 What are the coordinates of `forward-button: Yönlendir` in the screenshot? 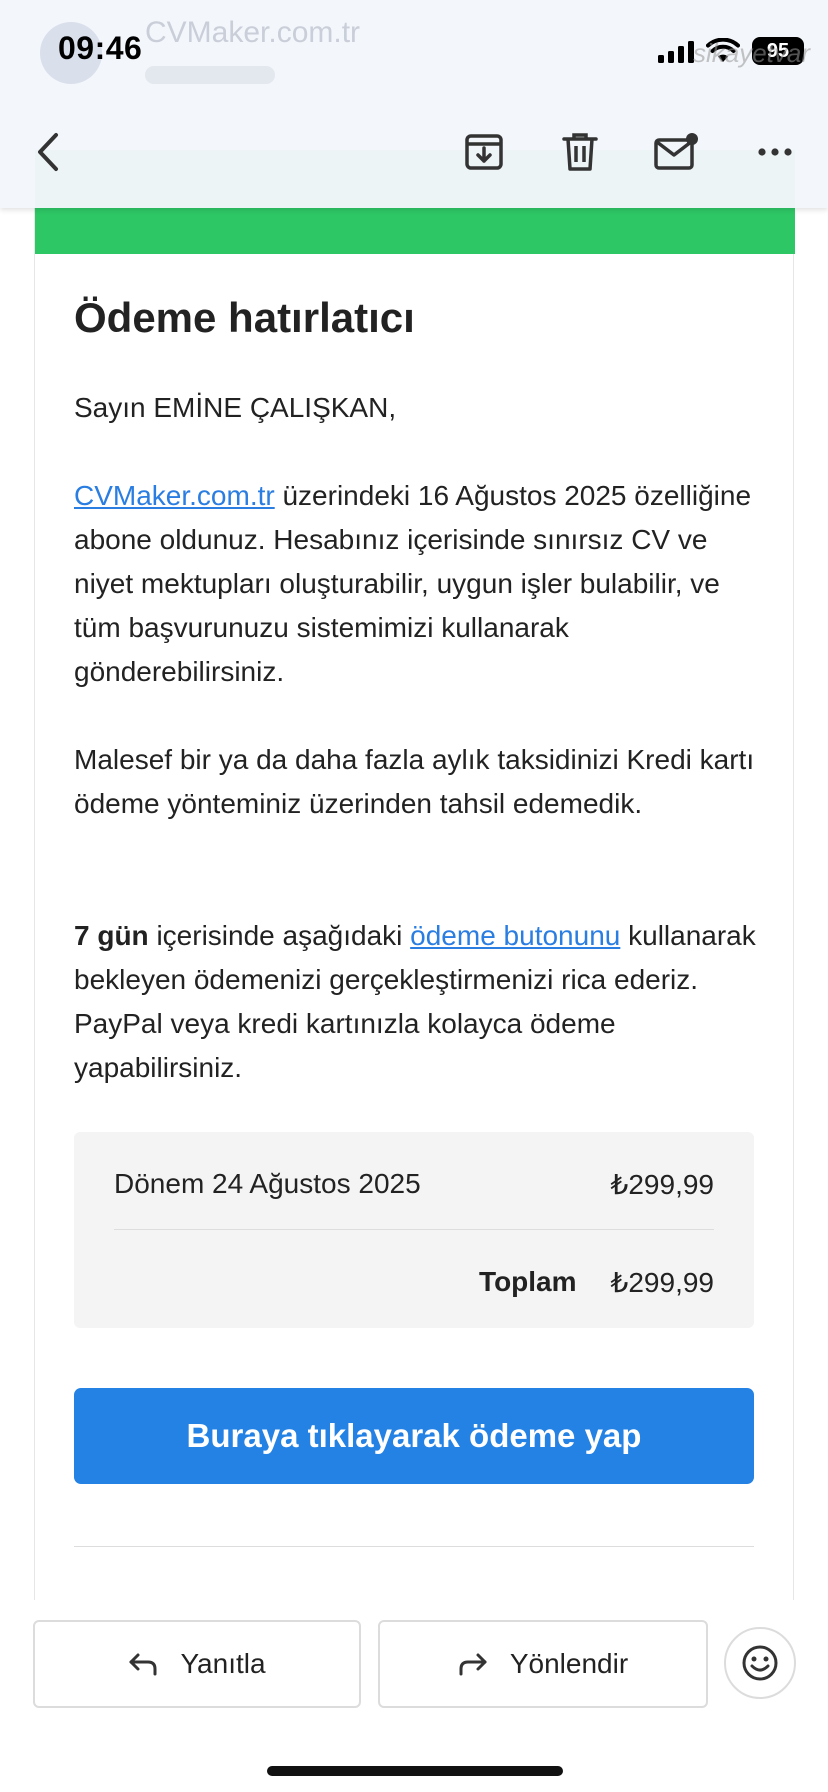 It's located at (543, 1664).